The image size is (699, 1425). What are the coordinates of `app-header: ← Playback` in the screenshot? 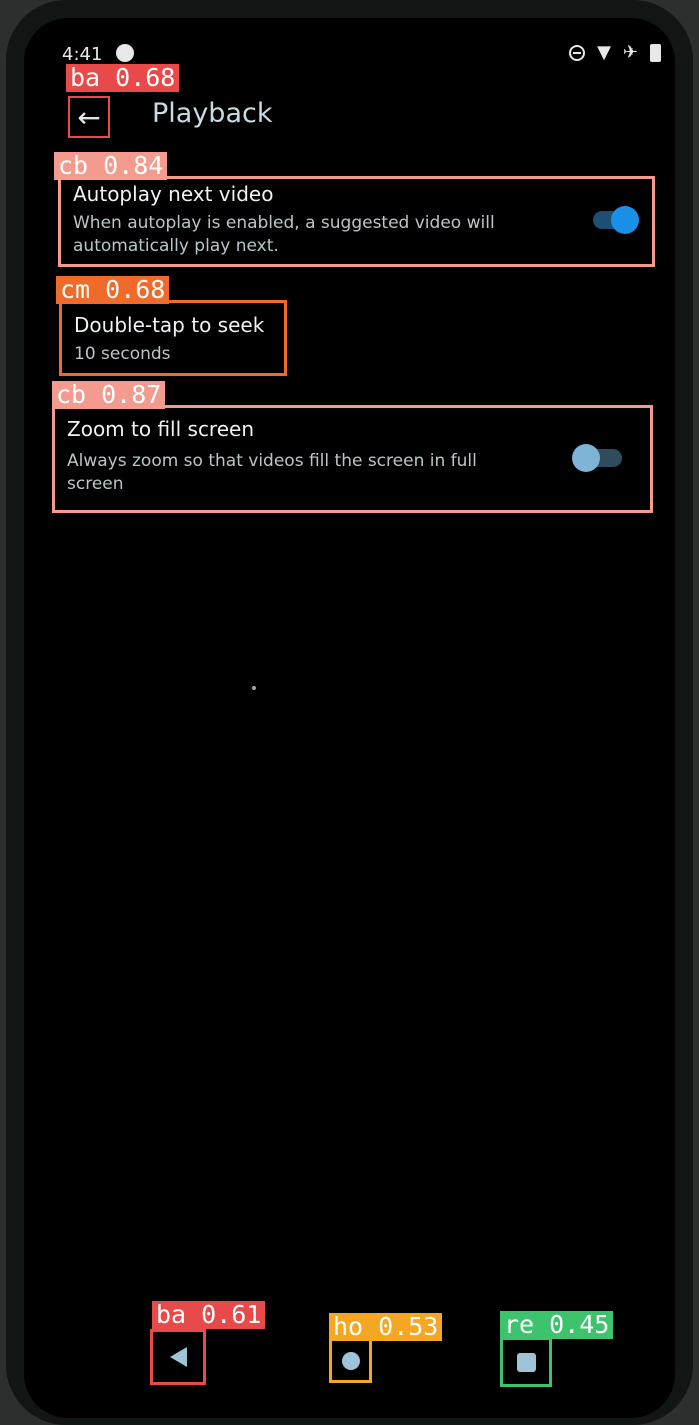 It's located at (349, 116).